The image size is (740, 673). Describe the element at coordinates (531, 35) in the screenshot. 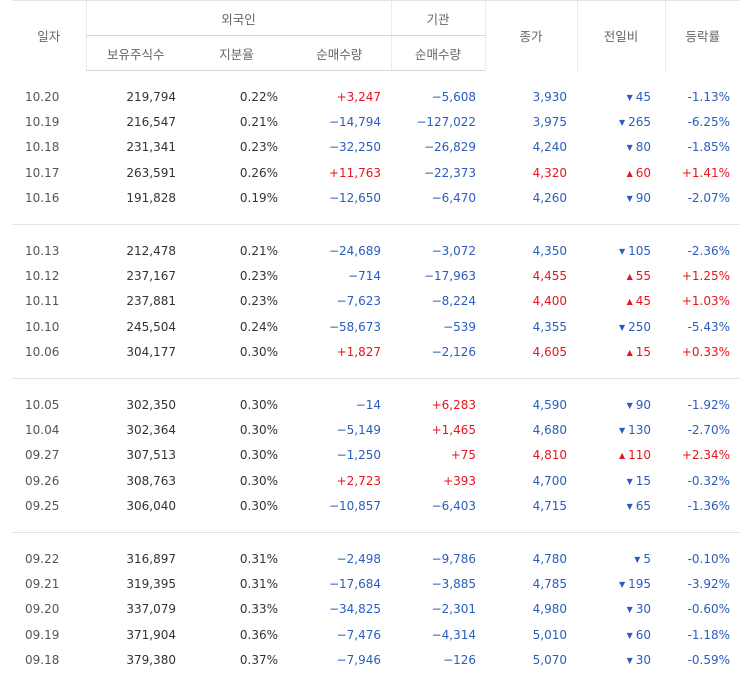

I see `col-header-close: 종가` at that location.